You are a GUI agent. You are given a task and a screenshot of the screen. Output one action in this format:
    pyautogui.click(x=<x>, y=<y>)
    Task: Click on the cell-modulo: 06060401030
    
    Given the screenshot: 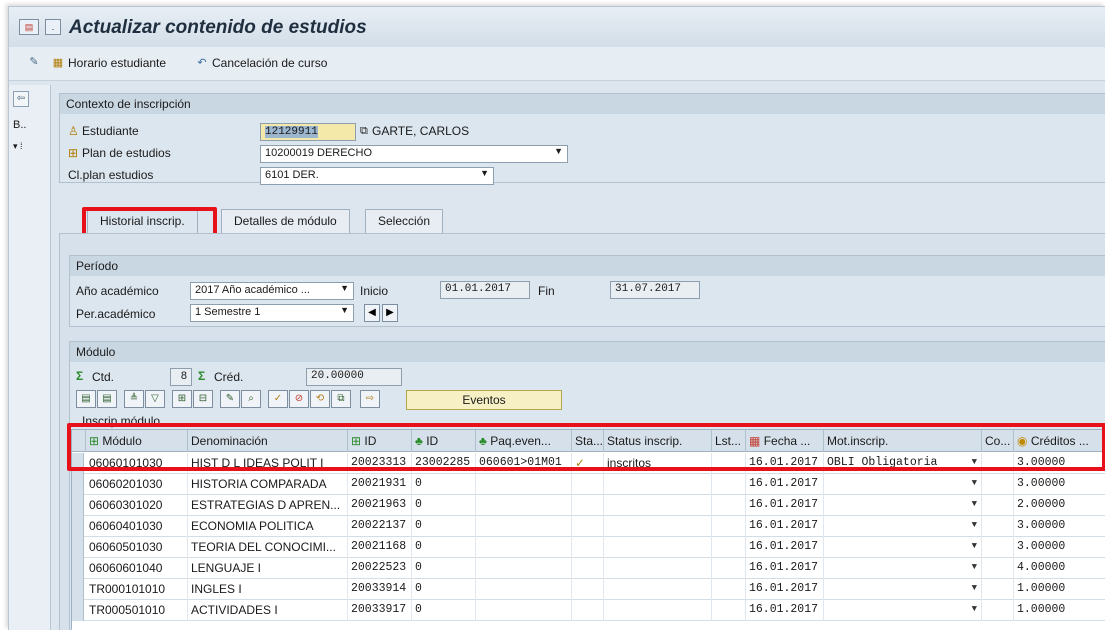 What is the action you would take?
    pyautogui.click(x=137, y=526)
    